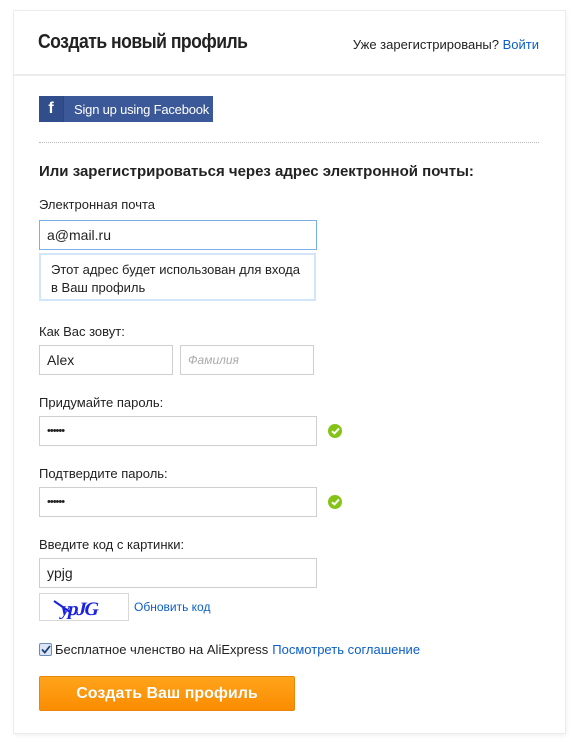 This screenshot has width=581, height=748. Describe the element at coordinates (60, 573) in the screenshot. I see `captcha-value: ypjg` at that location.